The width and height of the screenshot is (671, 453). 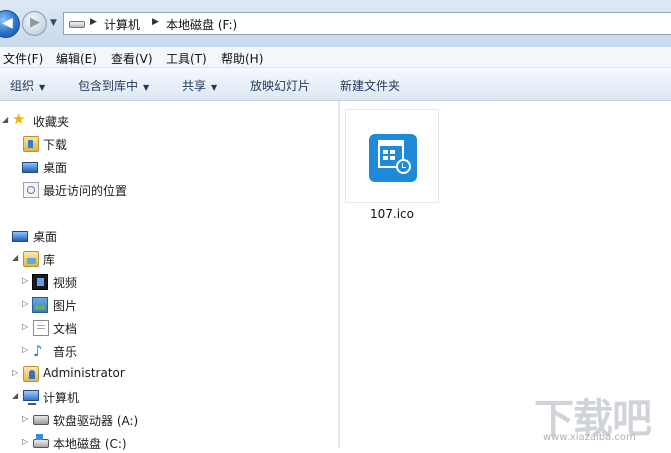 I want to click on calendar-clock-icon, so click(x=393, y=158).